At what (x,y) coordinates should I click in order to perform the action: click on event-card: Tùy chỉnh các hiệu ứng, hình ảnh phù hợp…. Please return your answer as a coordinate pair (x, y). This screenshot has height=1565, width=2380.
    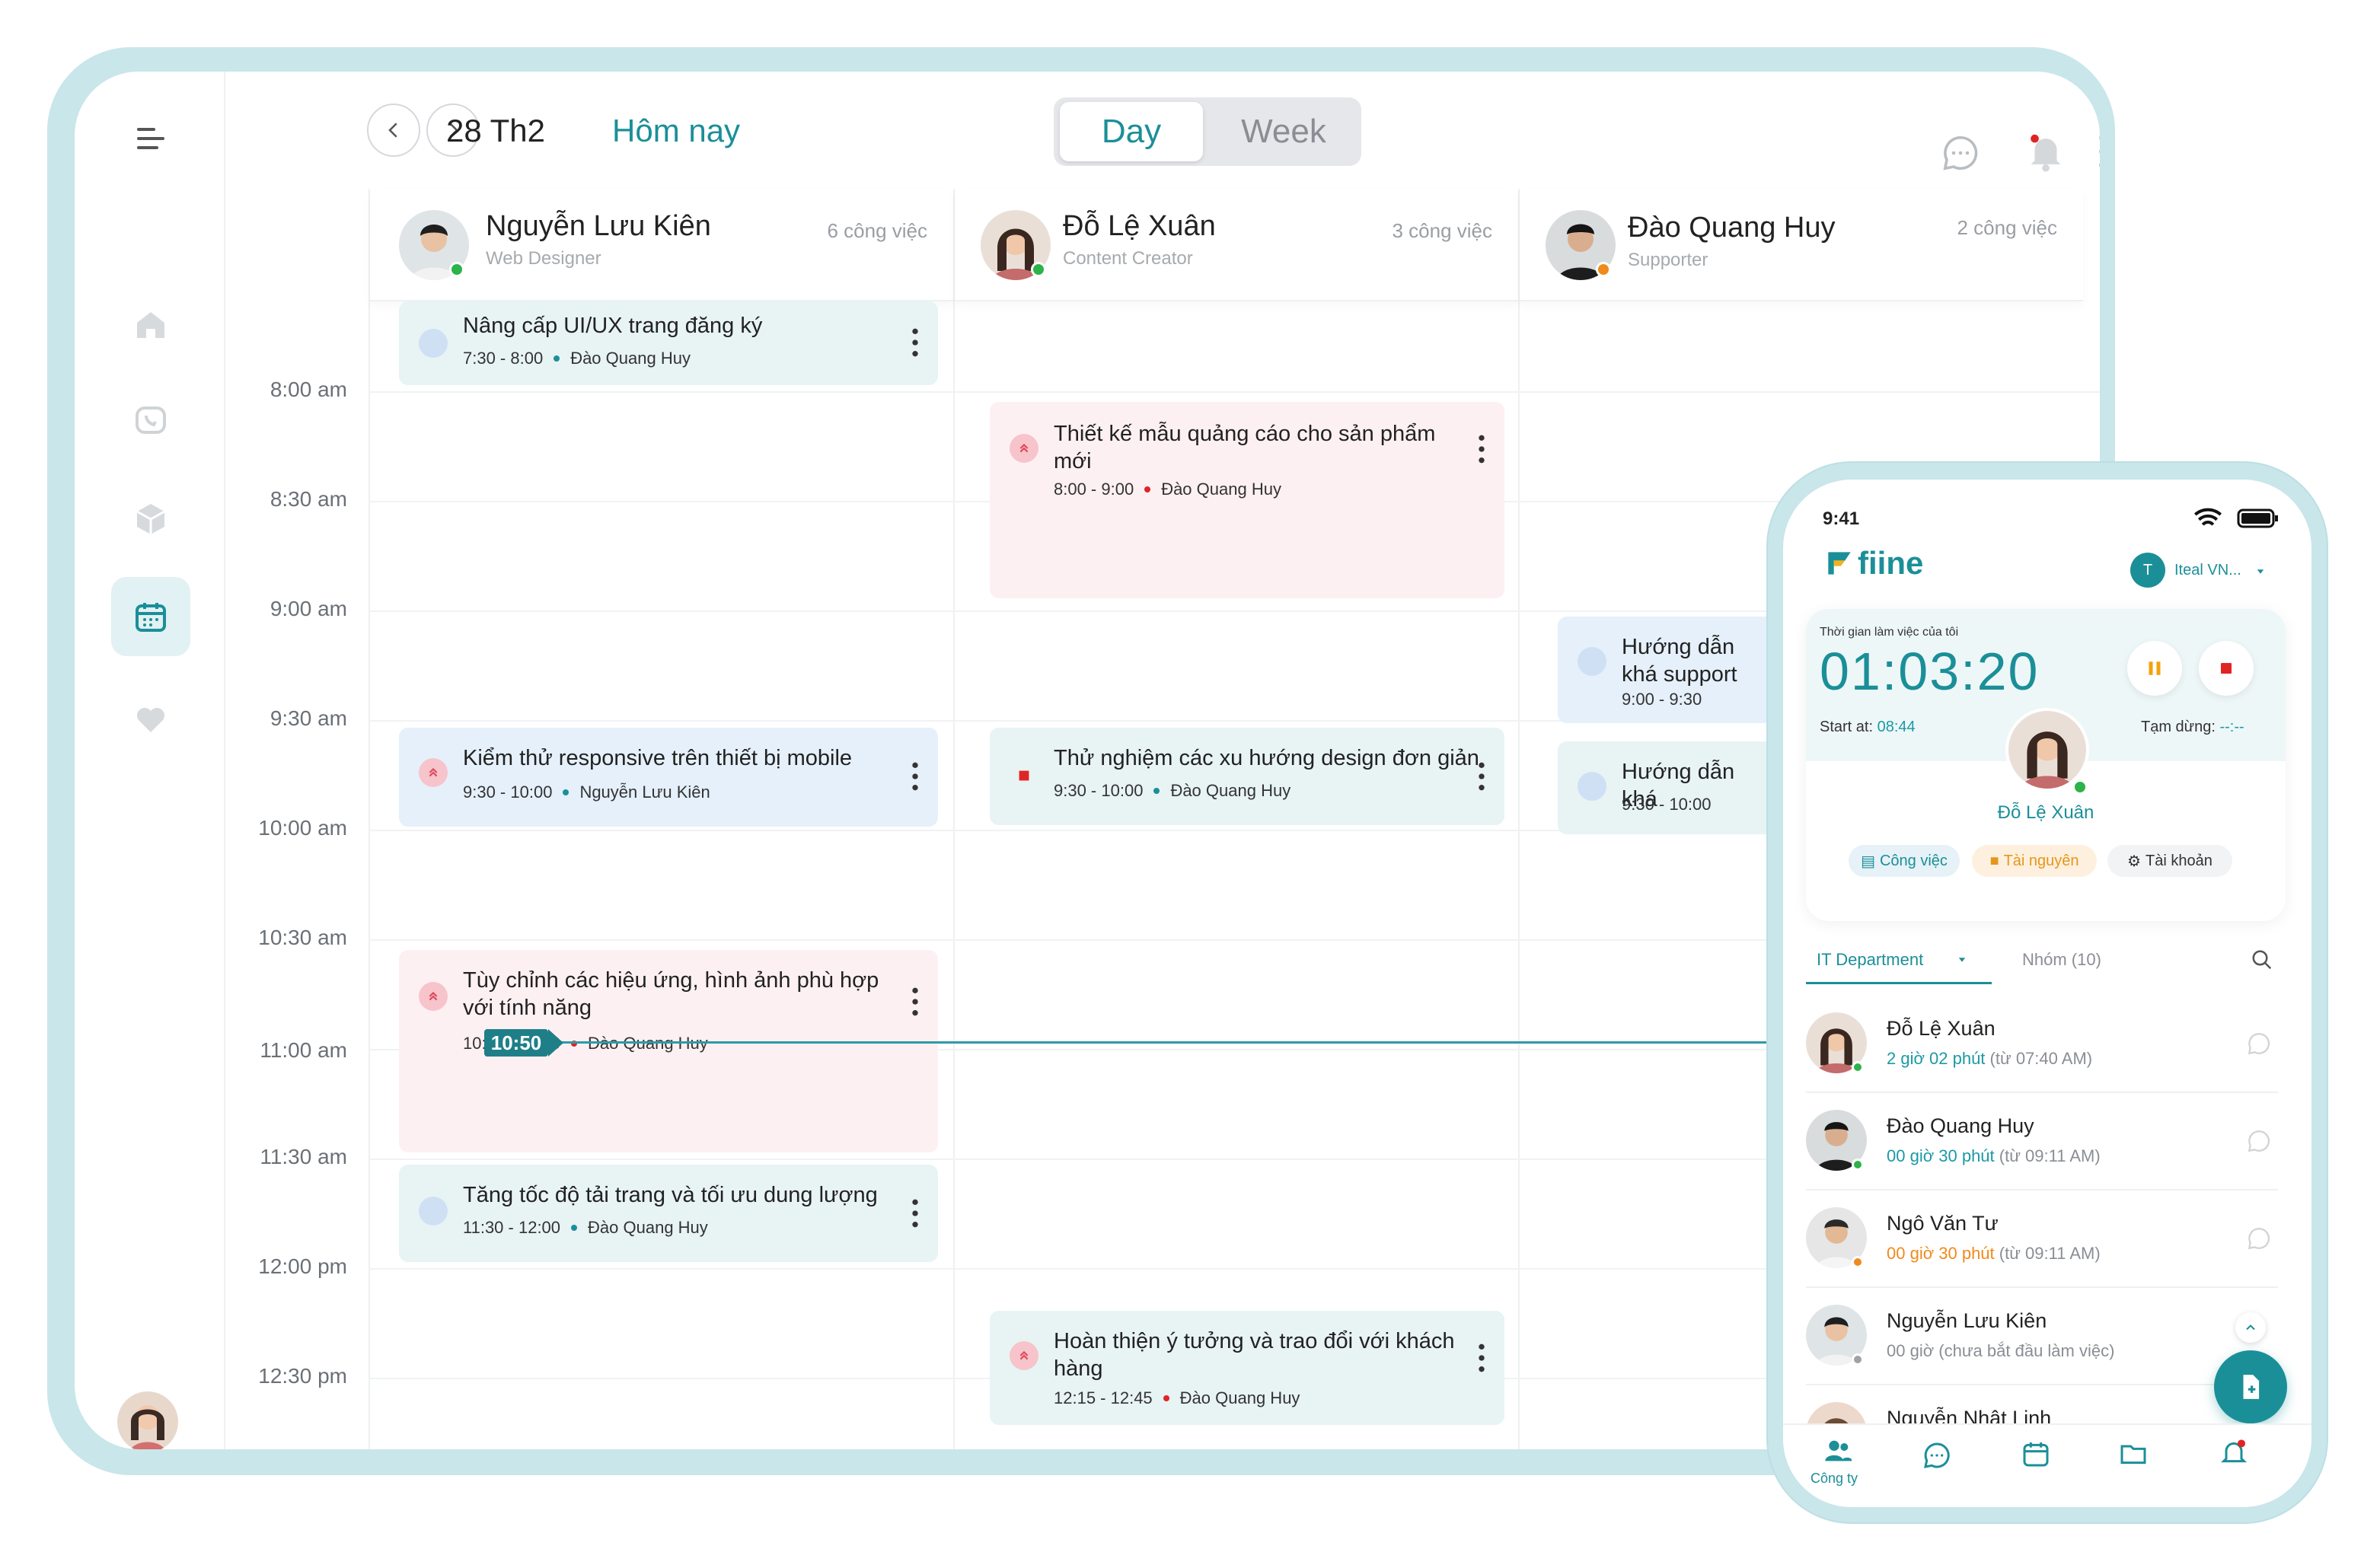
    Looking at the image, I should click on (668, 1051).